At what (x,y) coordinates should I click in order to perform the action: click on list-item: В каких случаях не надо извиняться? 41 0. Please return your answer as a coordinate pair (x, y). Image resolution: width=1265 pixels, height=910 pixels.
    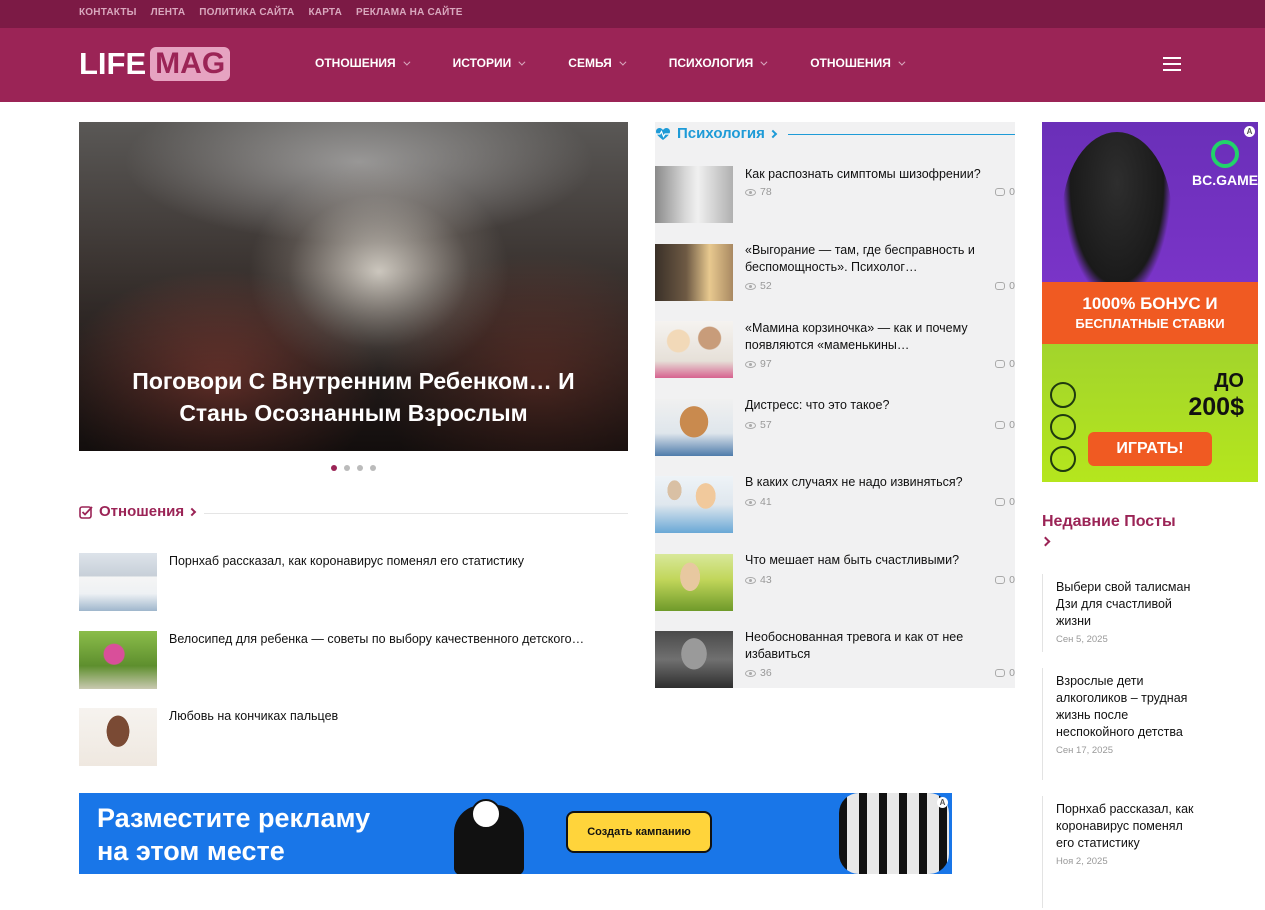
    Looking at the image, I should click on (835, 504).